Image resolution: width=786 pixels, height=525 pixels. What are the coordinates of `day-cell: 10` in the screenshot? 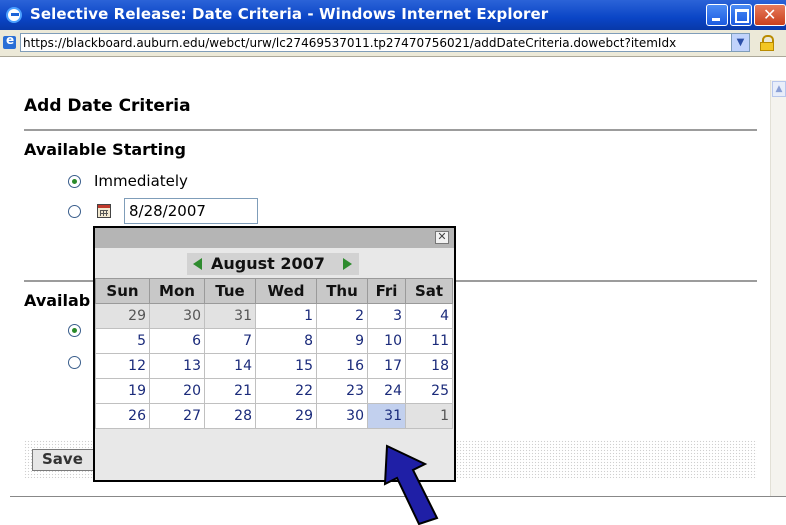 It's located at (386, 341).